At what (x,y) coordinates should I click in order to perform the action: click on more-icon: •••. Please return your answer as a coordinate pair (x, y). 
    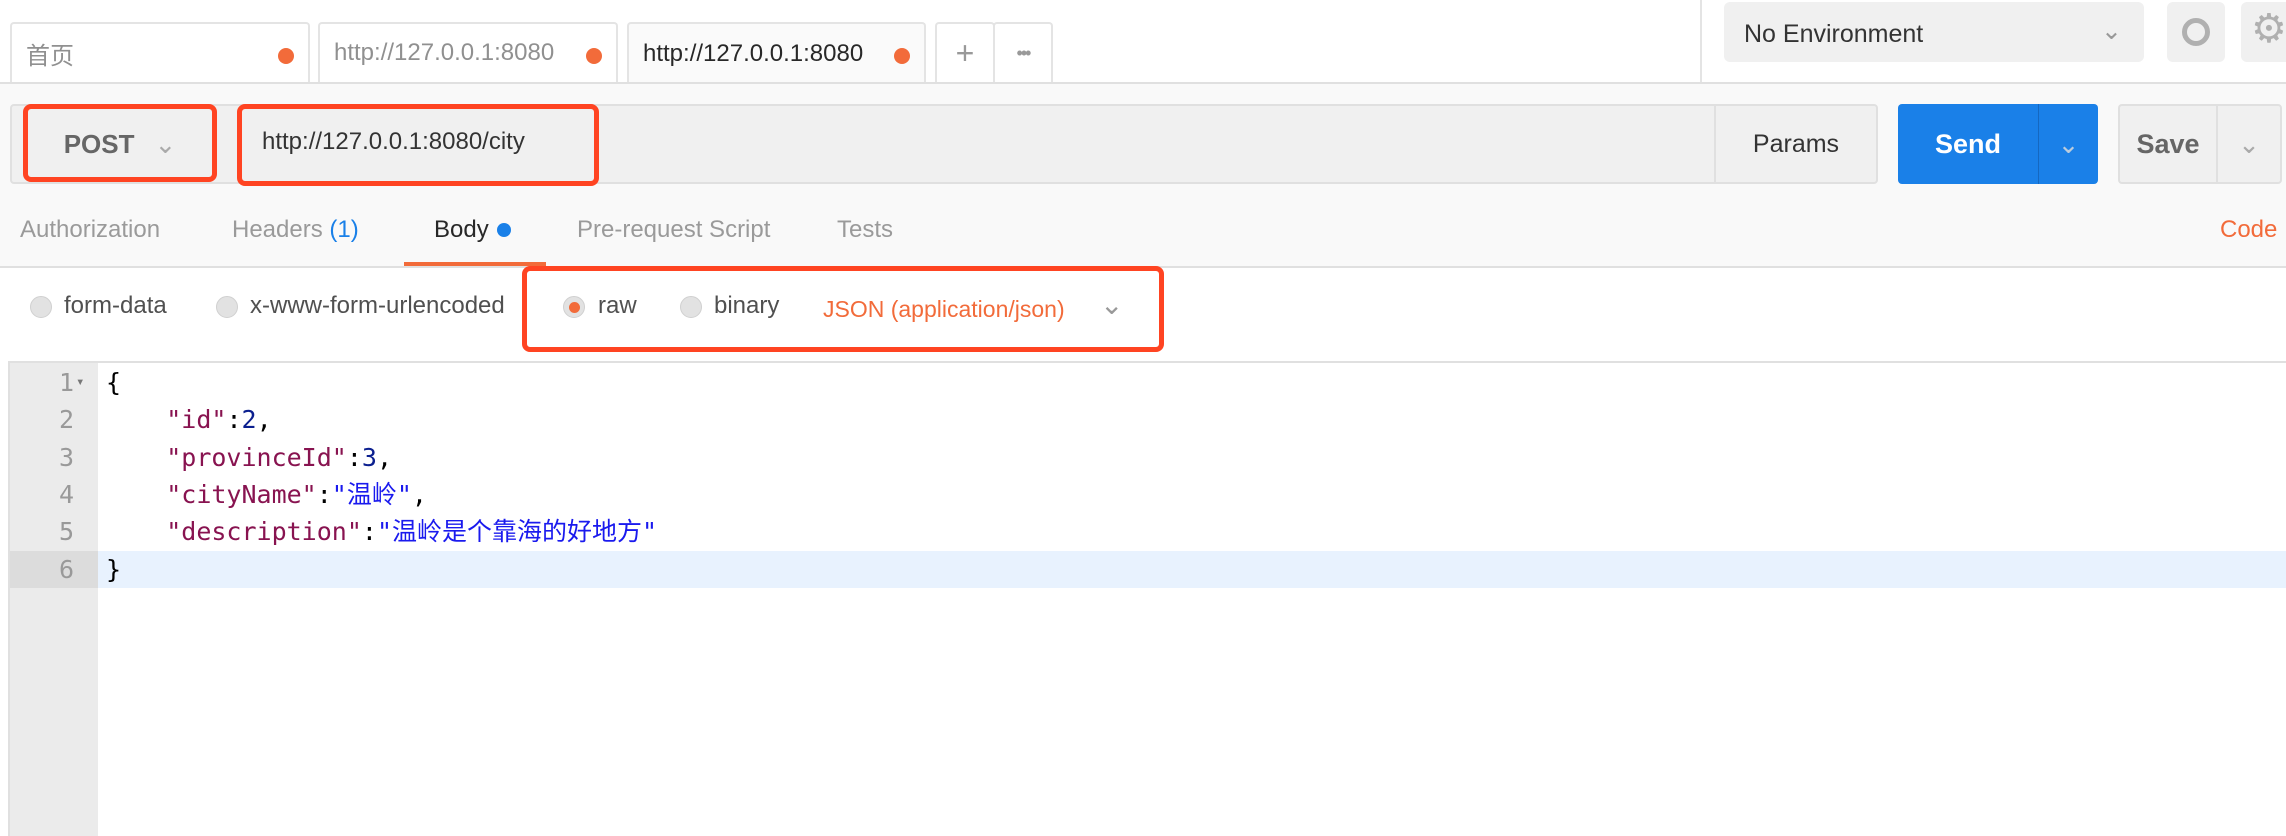
    Looking at the image, I should click on (1024, 52).